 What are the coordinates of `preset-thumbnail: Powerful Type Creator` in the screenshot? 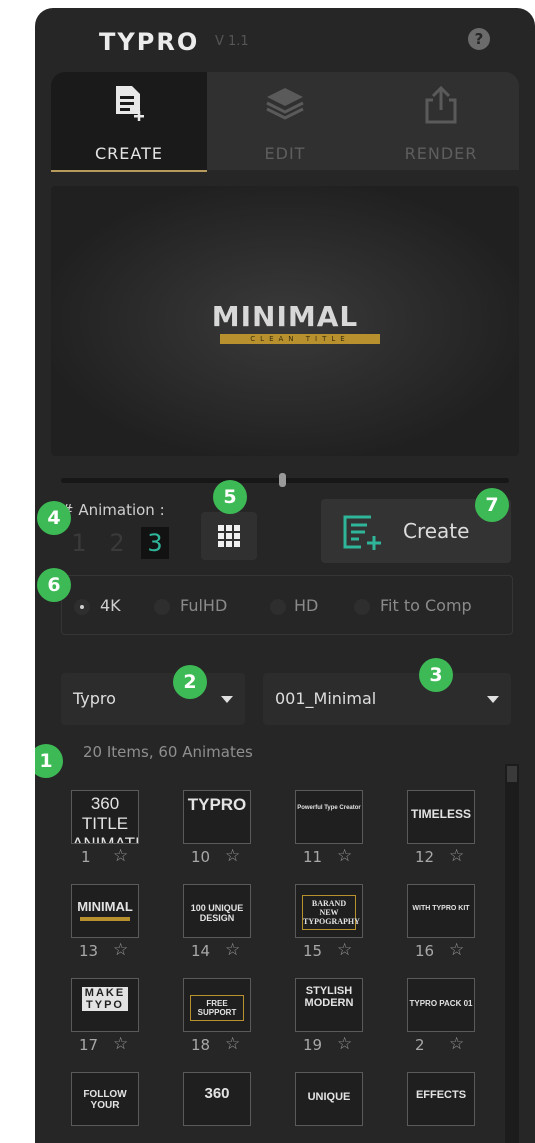 It's located at (329, 817).